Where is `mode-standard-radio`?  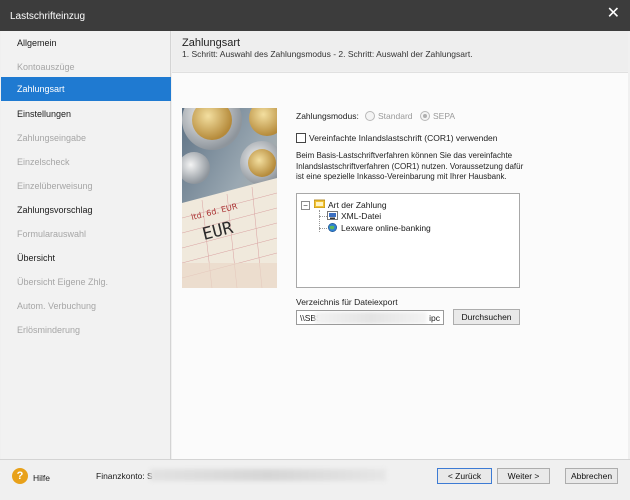
mode-standard-radio is located at coordinates (370, 116).